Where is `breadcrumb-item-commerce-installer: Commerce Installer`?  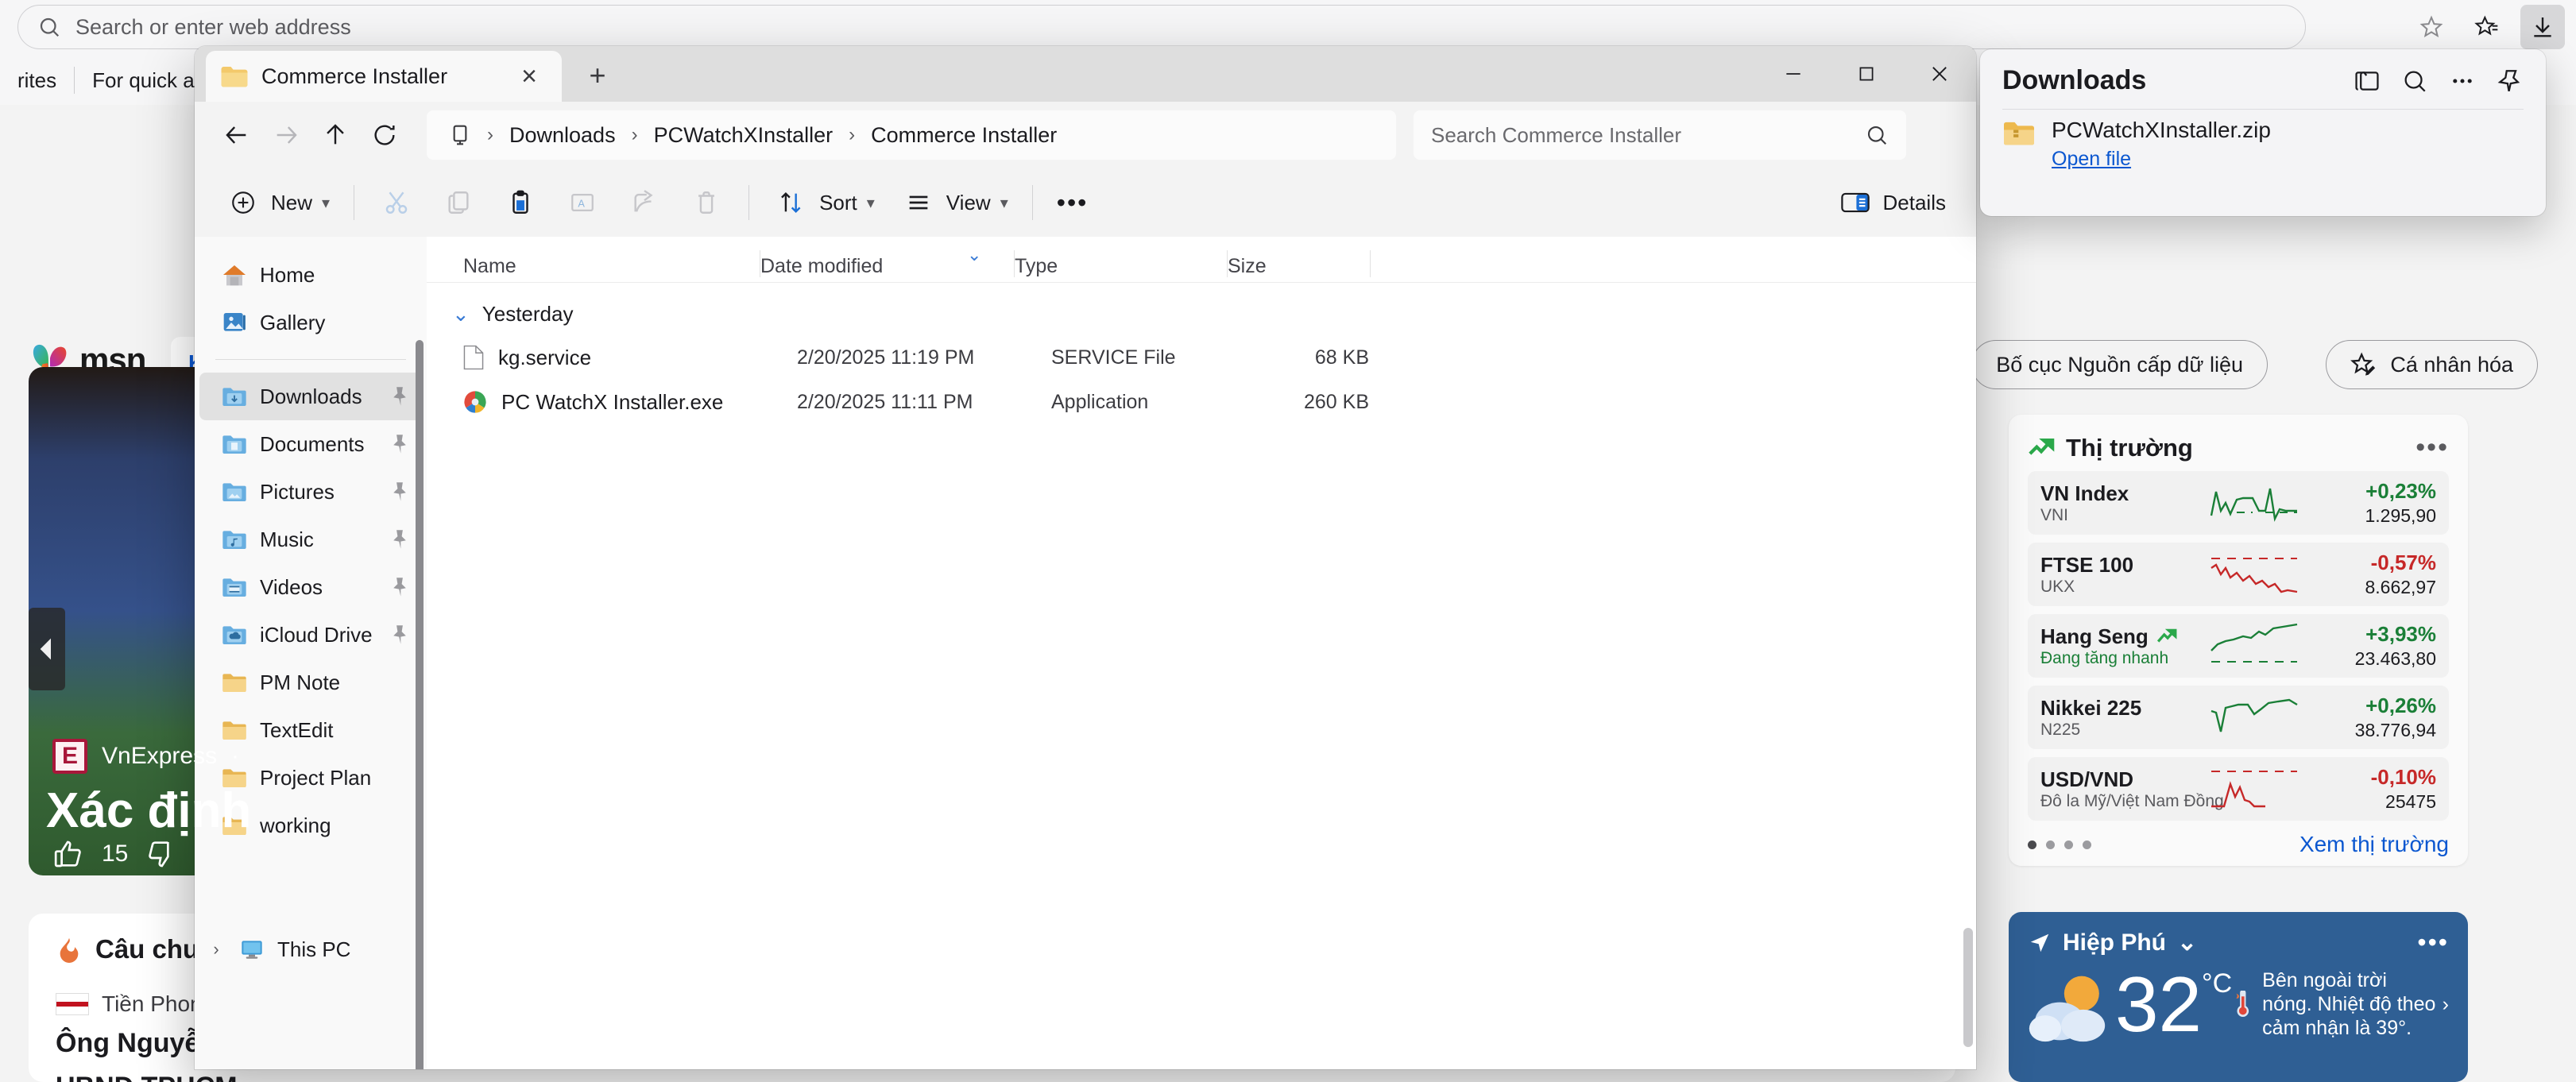 breadcrumb-item-commerce-installer: Commerce Installer is located at coordinates (964, 135).